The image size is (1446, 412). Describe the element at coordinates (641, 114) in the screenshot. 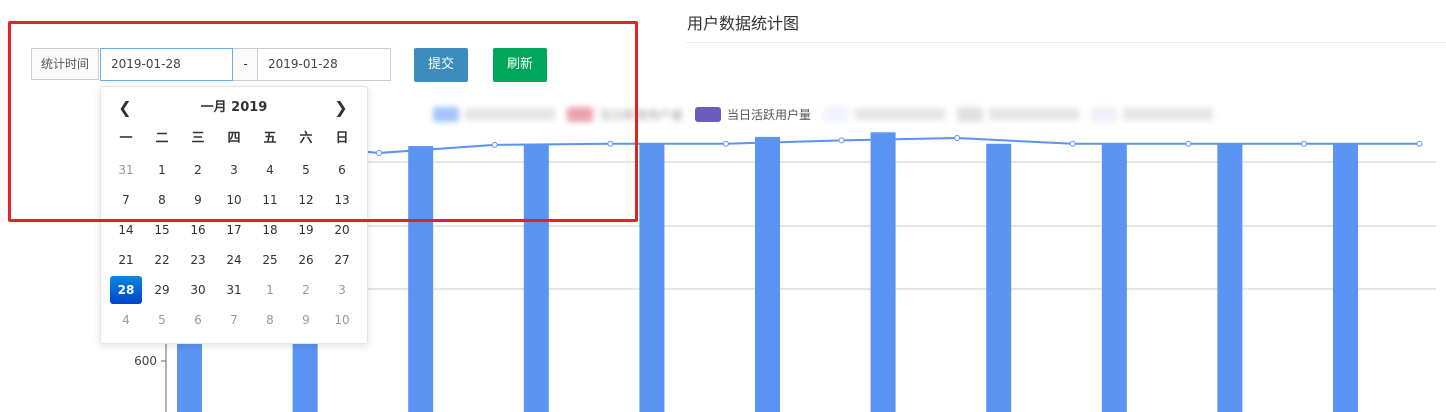

I see `legend-label: 当日新增用户量` at that location.